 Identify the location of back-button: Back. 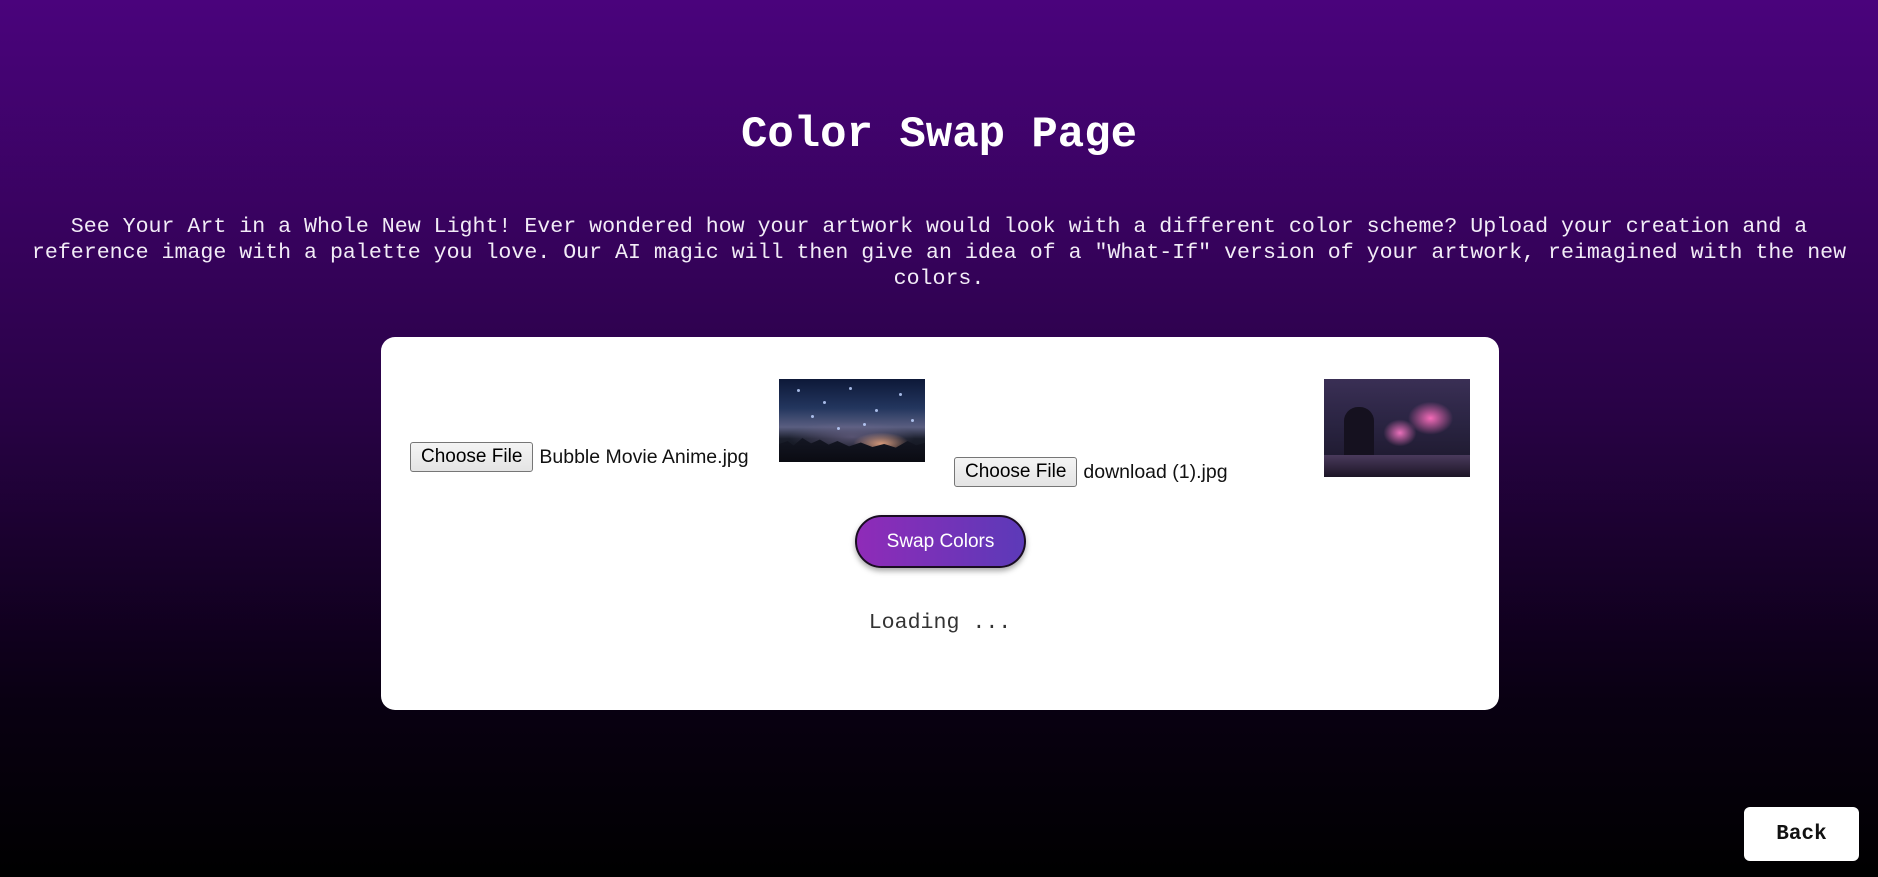
(1801, 834).